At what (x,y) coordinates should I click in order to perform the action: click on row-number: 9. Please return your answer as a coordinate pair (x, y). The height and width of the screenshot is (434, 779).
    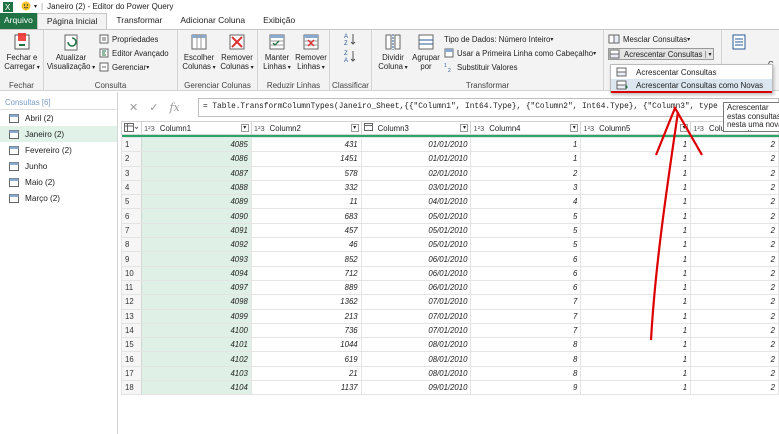
    Looking at the image, I should click on (131, 259).